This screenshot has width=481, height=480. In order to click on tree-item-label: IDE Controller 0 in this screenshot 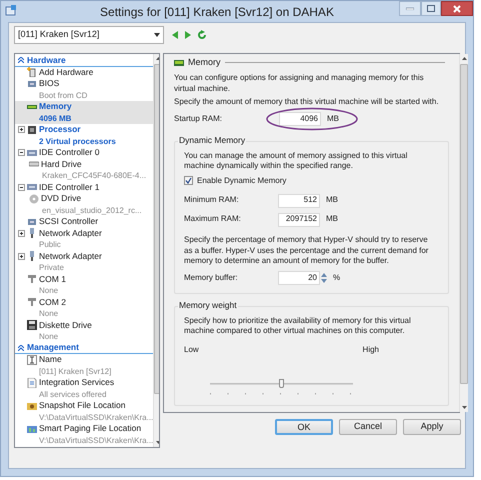, I will do `click(69, 152)`.